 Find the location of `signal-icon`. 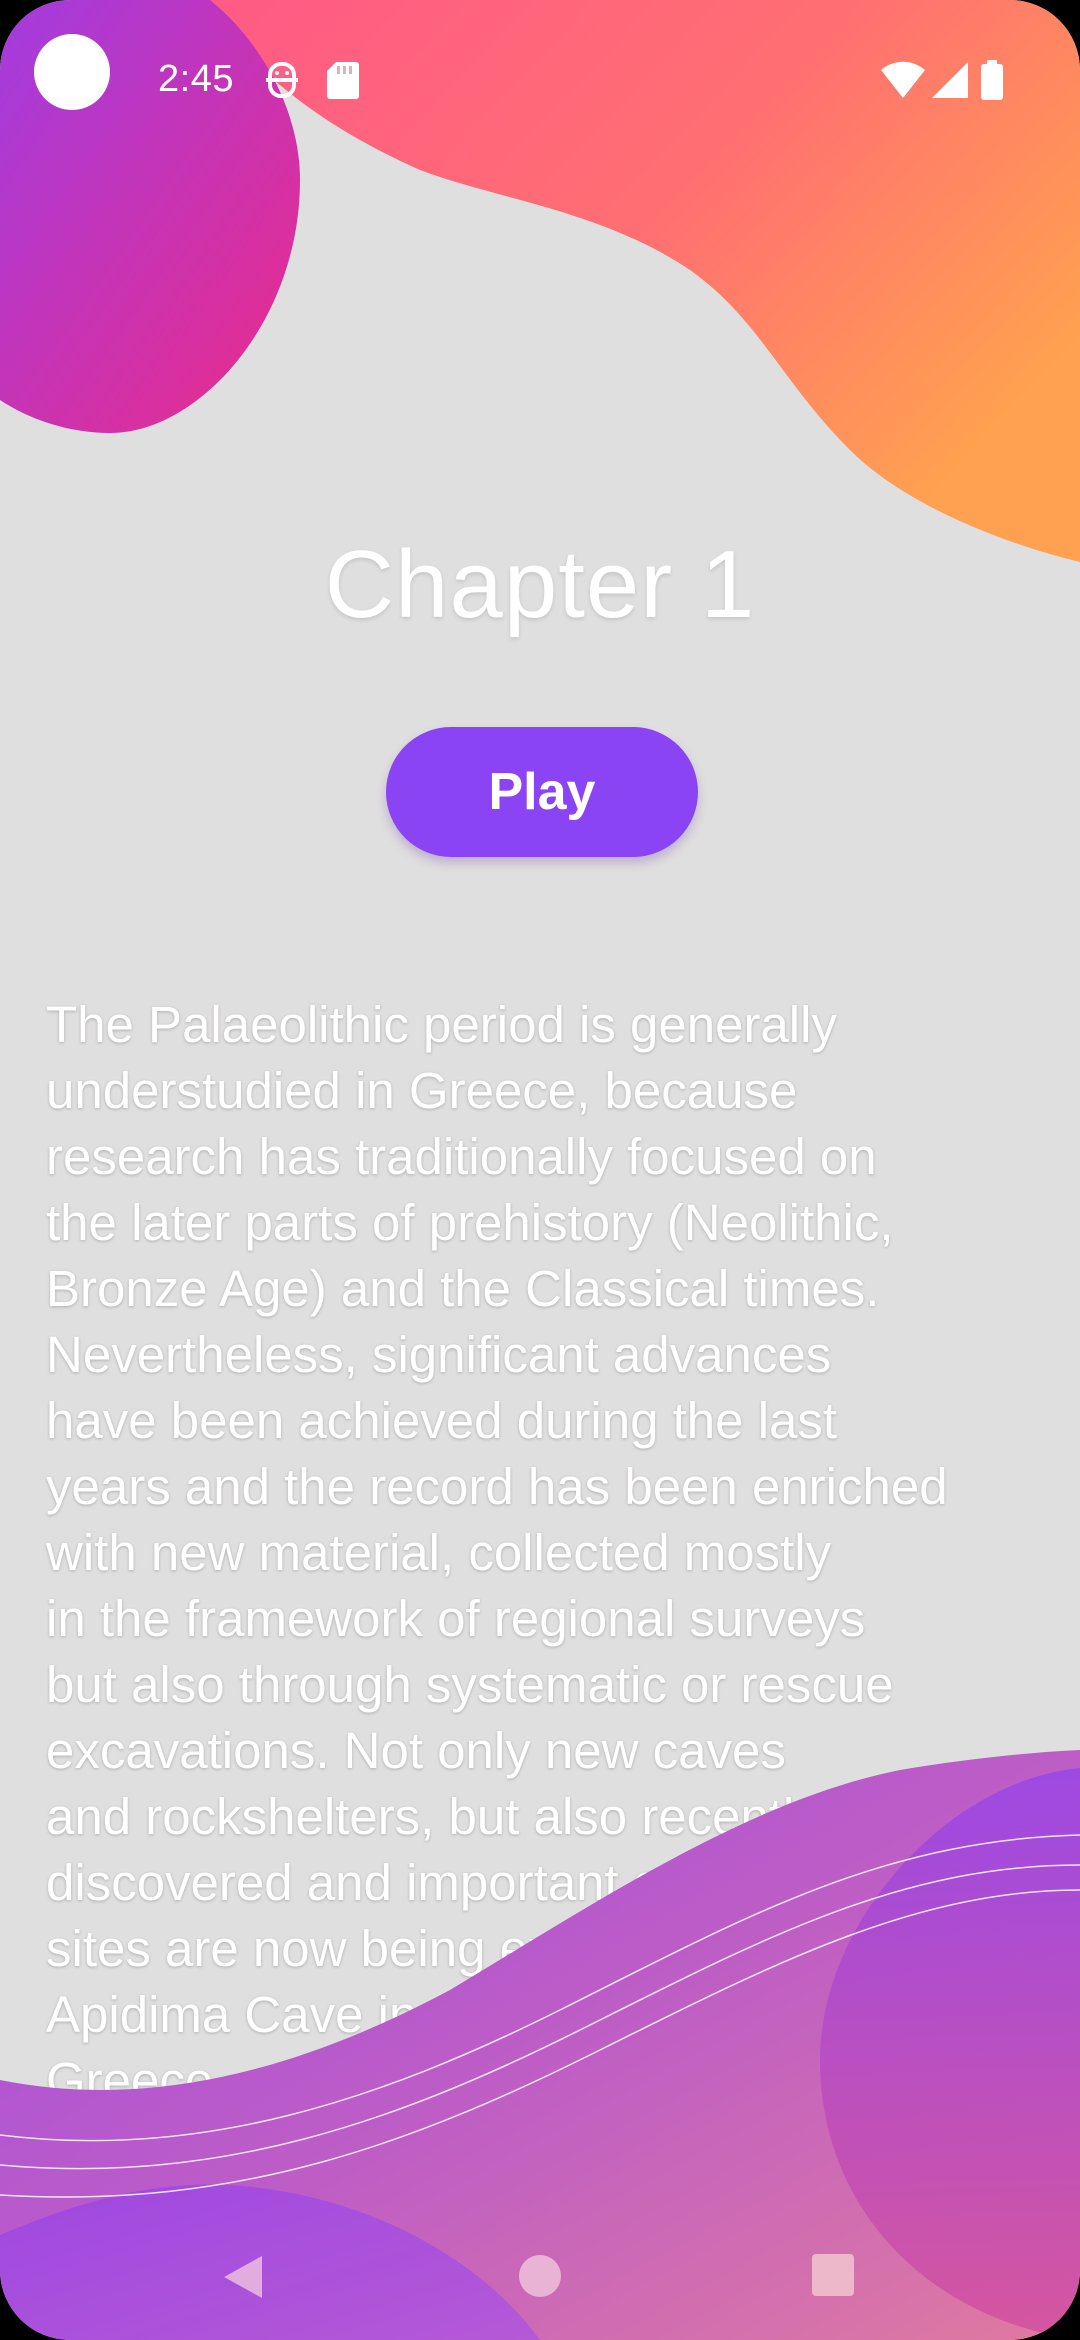

signal-icon is located at coordinates (950, 80).